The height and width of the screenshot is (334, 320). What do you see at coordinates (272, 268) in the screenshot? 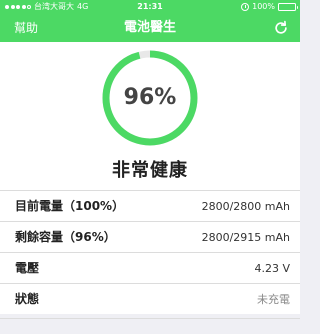
I see `detail-value: 4.23 V` at bounding box center [272, 268].